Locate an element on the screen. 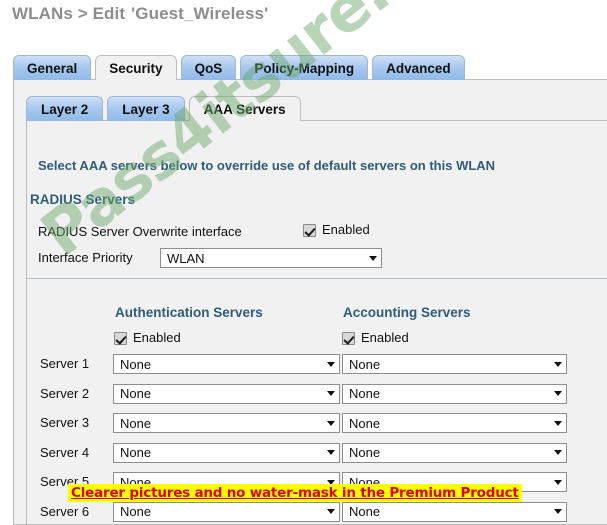  subtab-layer-2: Layer 2 is located at coordinates (65, 108).